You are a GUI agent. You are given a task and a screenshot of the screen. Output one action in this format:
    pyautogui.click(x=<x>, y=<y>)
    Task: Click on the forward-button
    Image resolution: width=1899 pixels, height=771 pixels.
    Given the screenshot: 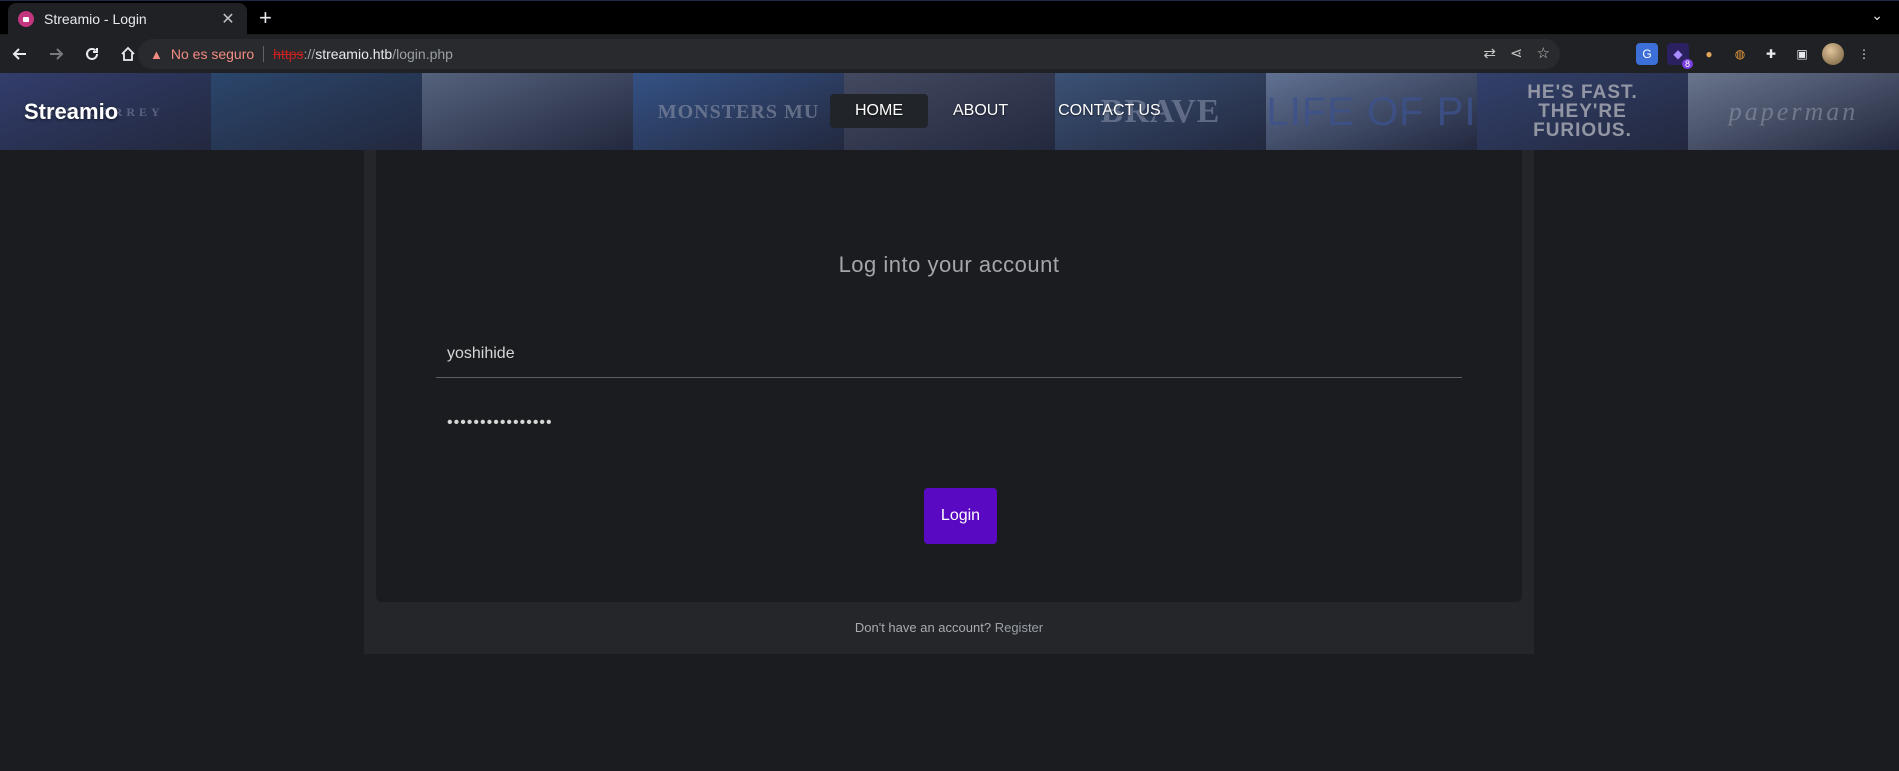 What is the action you would take?
    pyautogui.click(x=56, y=54)
    